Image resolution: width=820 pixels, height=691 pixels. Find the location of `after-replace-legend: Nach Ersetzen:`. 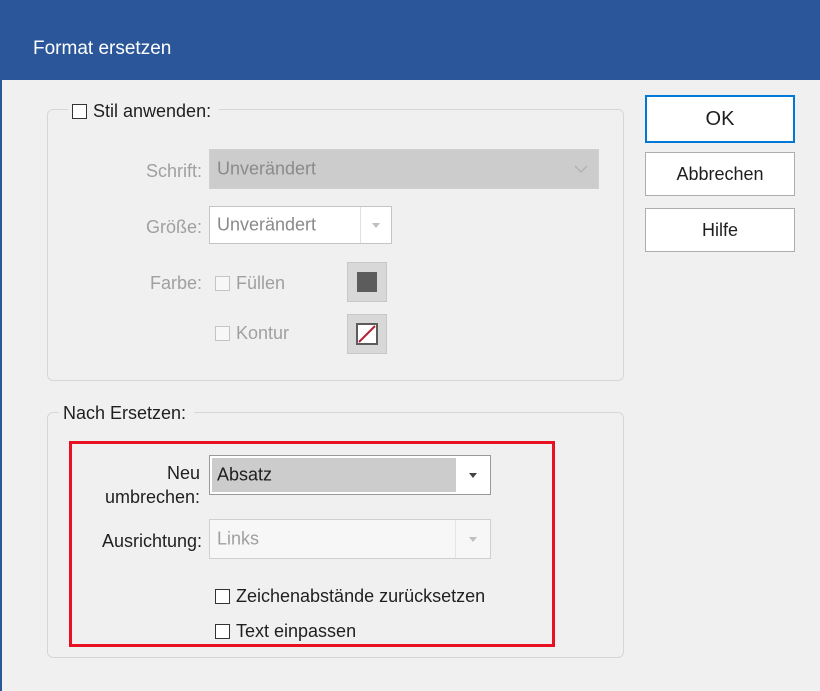

after-replace-legend: Nach Ersetzen: is located at coordinates (127, 413).